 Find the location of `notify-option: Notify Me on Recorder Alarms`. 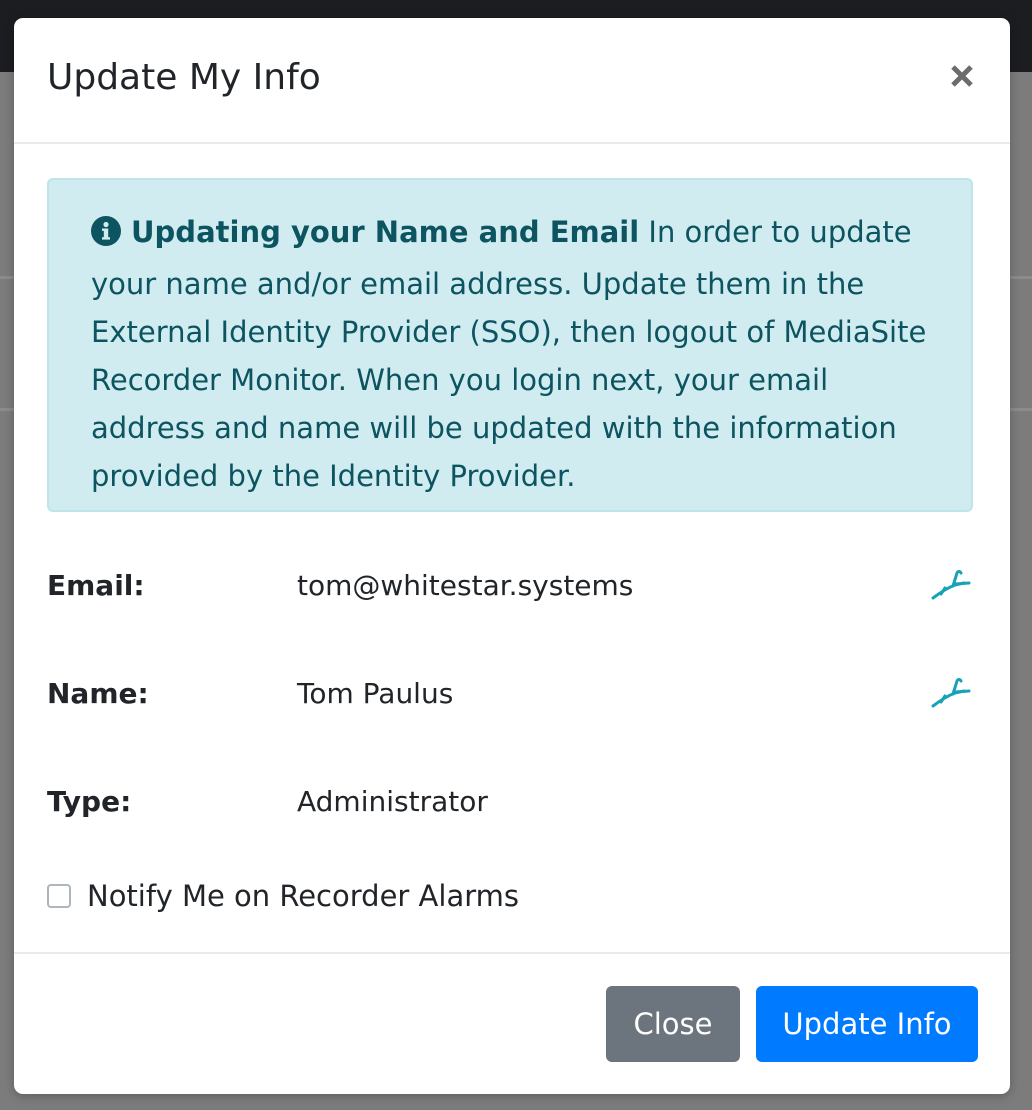

notify-option: Notify Me on Recorder Alarms is located at coordinates (283, 896).